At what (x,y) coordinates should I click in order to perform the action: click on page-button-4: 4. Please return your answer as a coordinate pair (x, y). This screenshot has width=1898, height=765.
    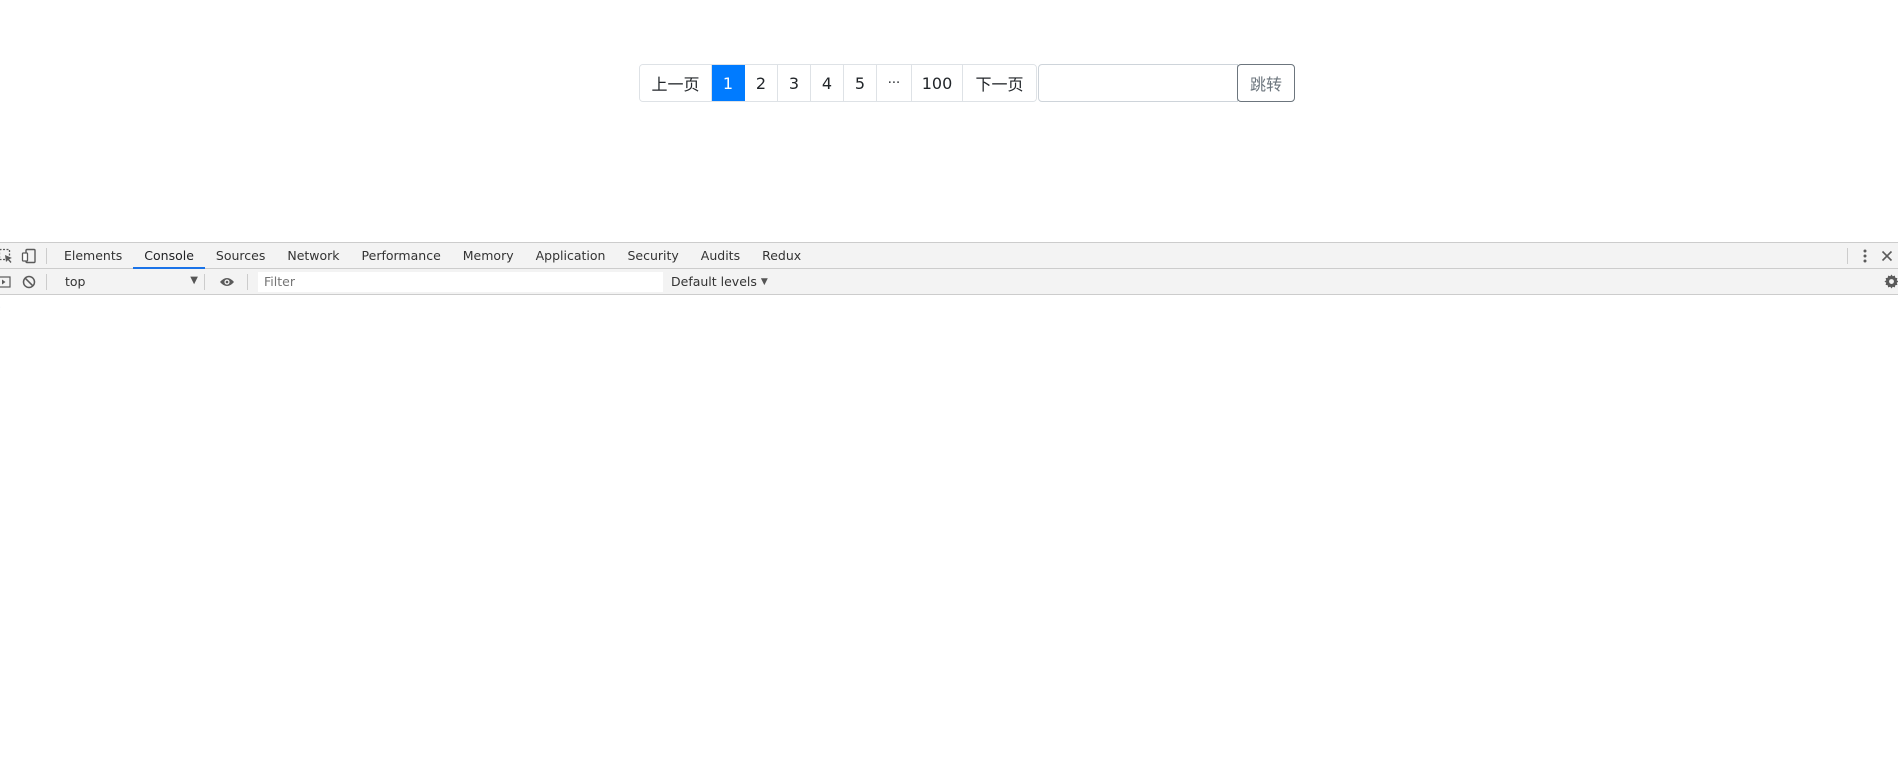
    Looking at the image, I should click on (827, 83).